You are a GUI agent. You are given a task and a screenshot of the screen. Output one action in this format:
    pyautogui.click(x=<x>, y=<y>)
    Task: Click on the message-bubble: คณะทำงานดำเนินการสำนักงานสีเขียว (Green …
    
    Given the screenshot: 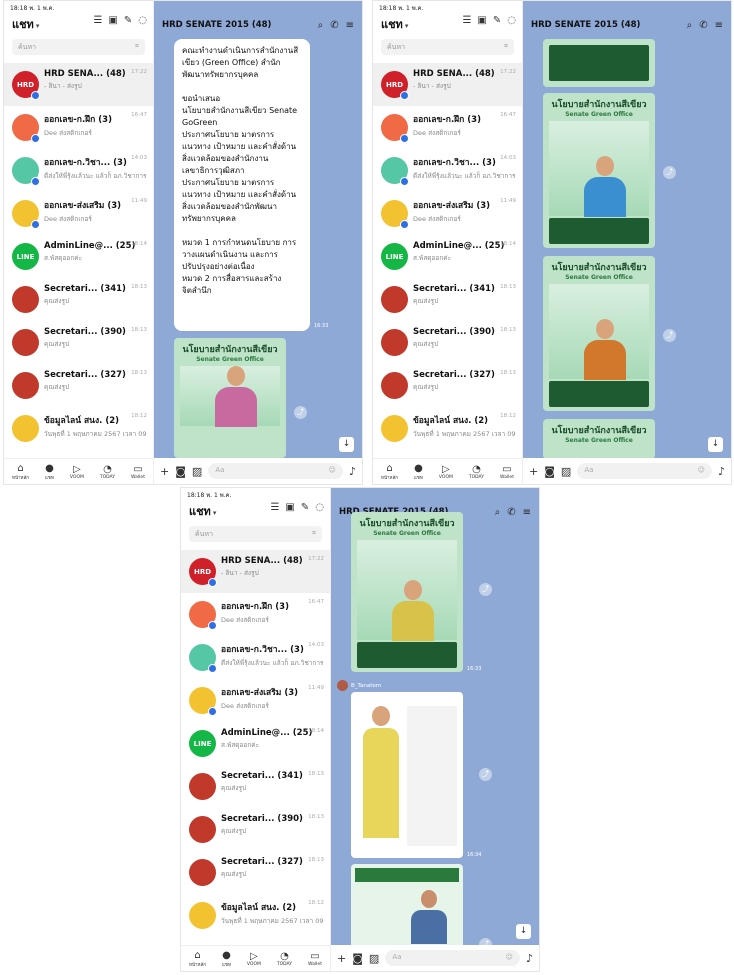 What is the action you would take?
    pyautogui.click(x=242, y=185)
    